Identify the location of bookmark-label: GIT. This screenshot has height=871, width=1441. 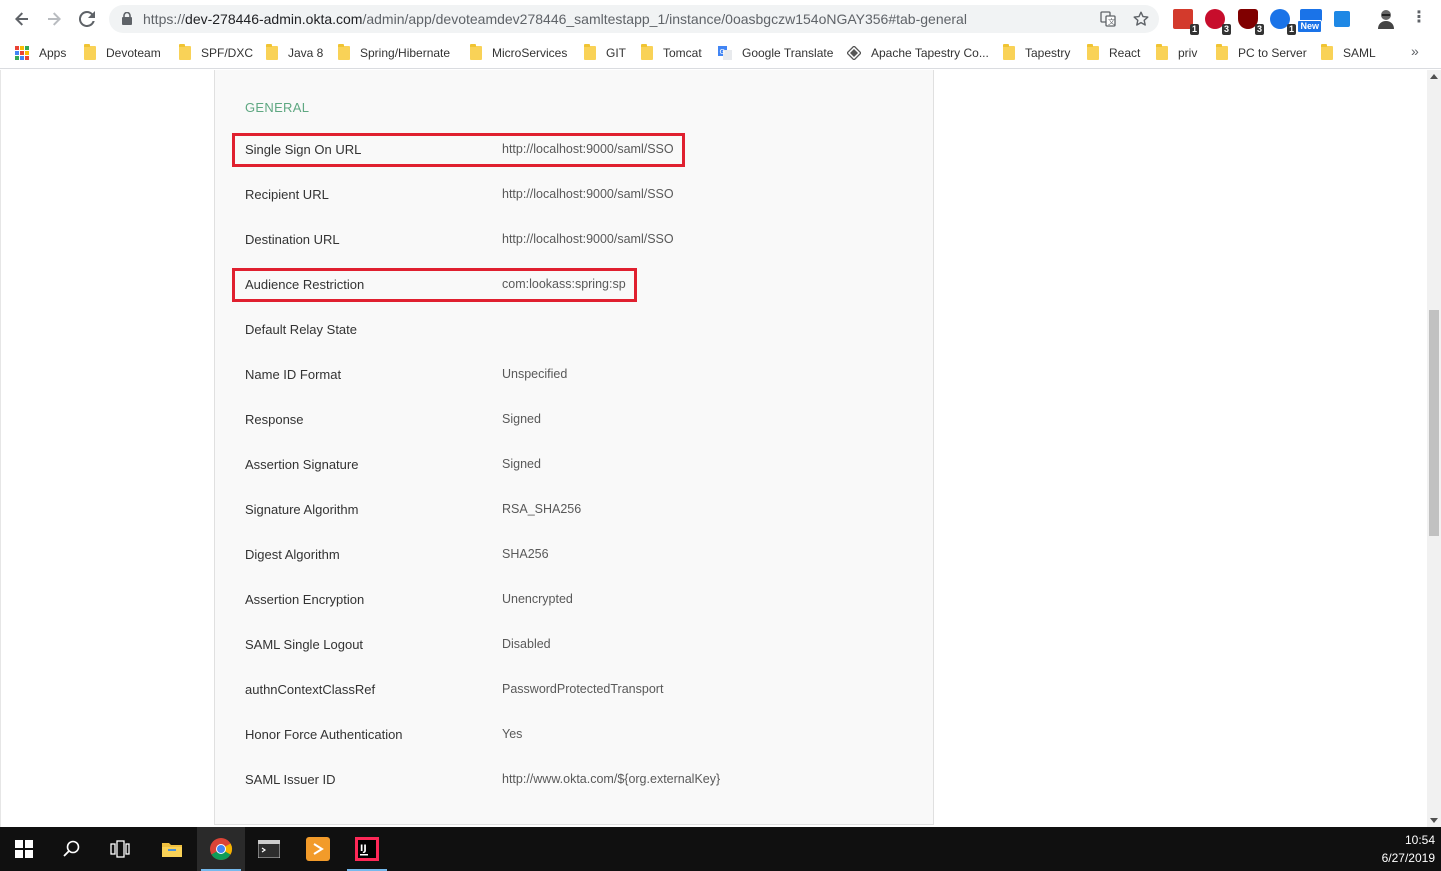
(616, 53).